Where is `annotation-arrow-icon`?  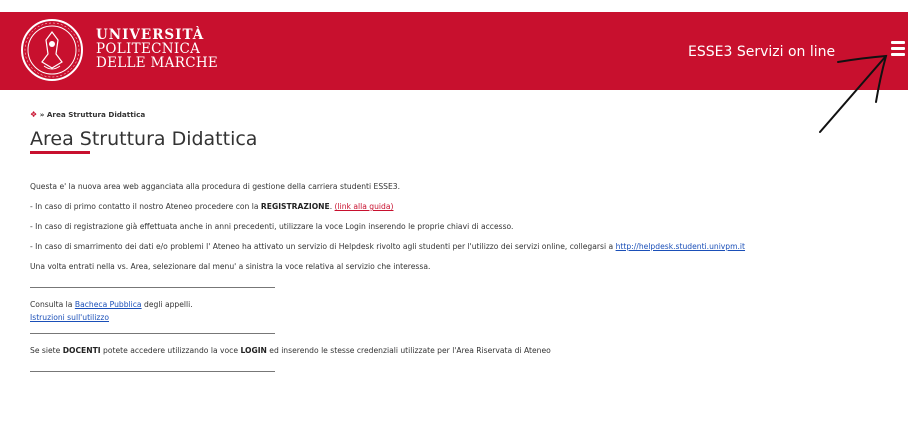
annotation-arrow-icon is located at coordinates (853, 93).